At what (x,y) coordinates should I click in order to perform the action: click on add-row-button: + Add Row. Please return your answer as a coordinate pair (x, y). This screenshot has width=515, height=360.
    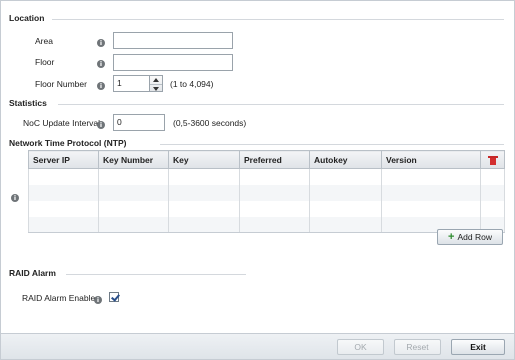
    Looking at the image, I should click on (470, 237).